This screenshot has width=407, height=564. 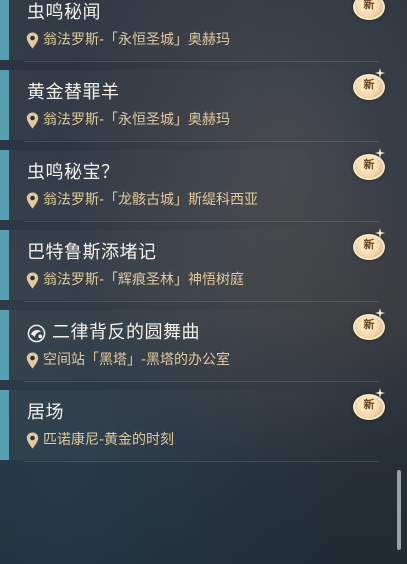 I want to click on quest-title-row: 巴特鲁斯添堵记, so click(x=92, y=253).